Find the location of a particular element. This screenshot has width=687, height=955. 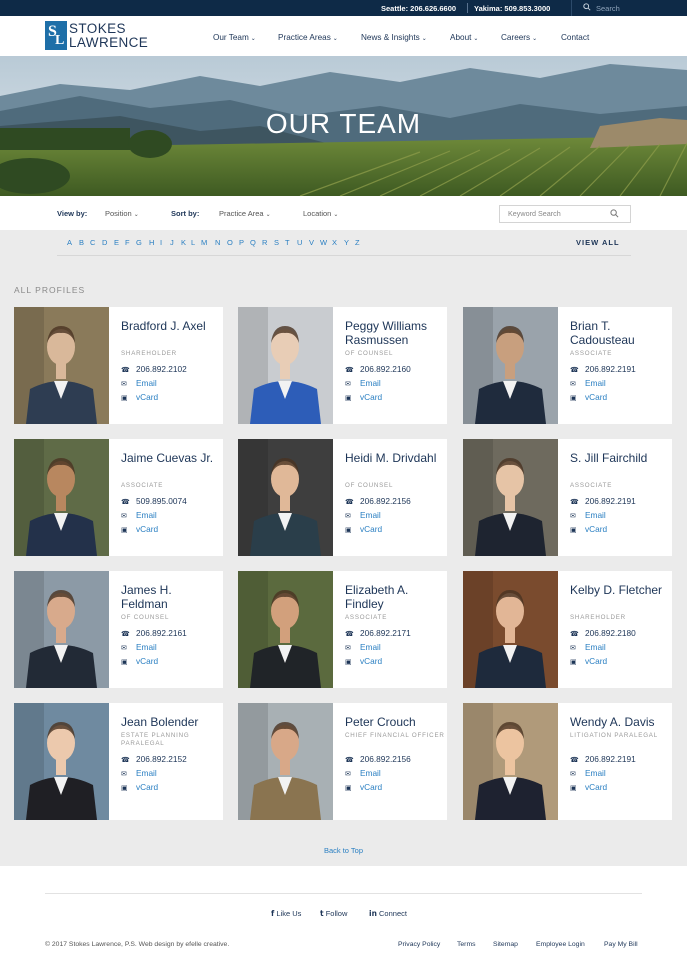

profile-phone: ☎ 206.892.2102 is located at coordinates (154, 369).